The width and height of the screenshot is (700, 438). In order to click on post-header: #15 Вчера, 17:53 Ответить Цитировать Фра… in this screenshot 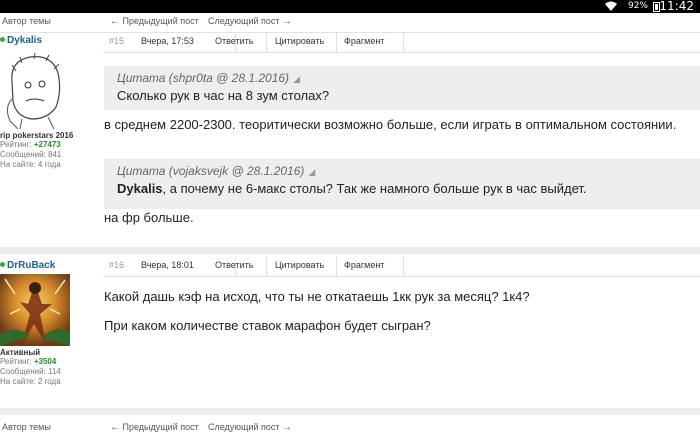, I will do `click(401, 42)`.